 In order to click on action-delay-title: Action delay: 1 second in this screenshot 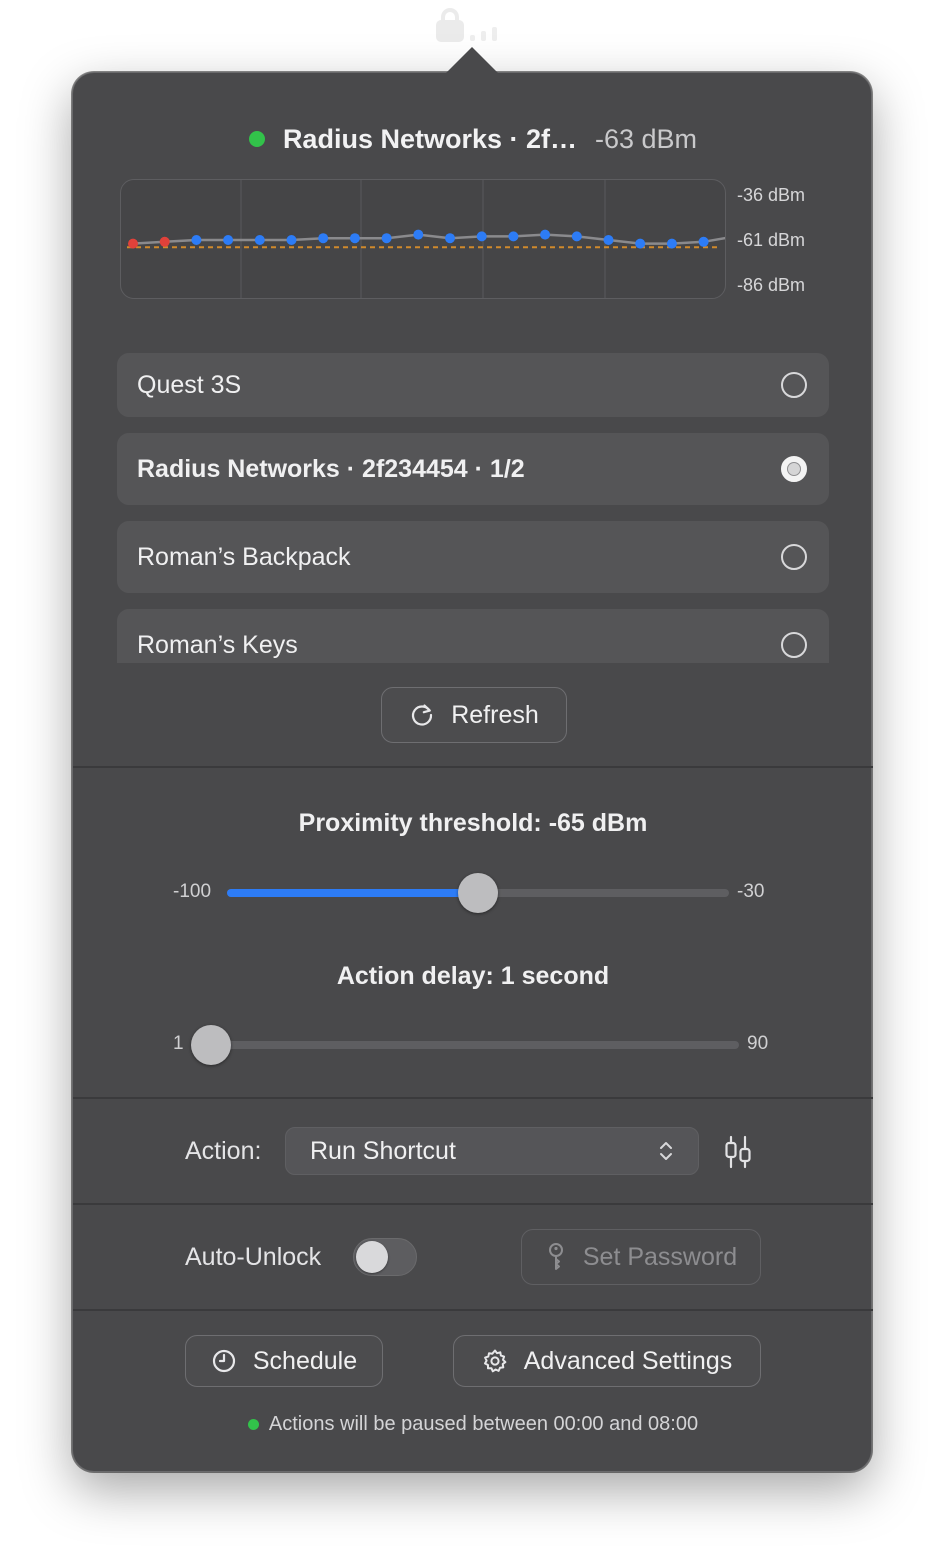, I will do `click(473, 976)`.